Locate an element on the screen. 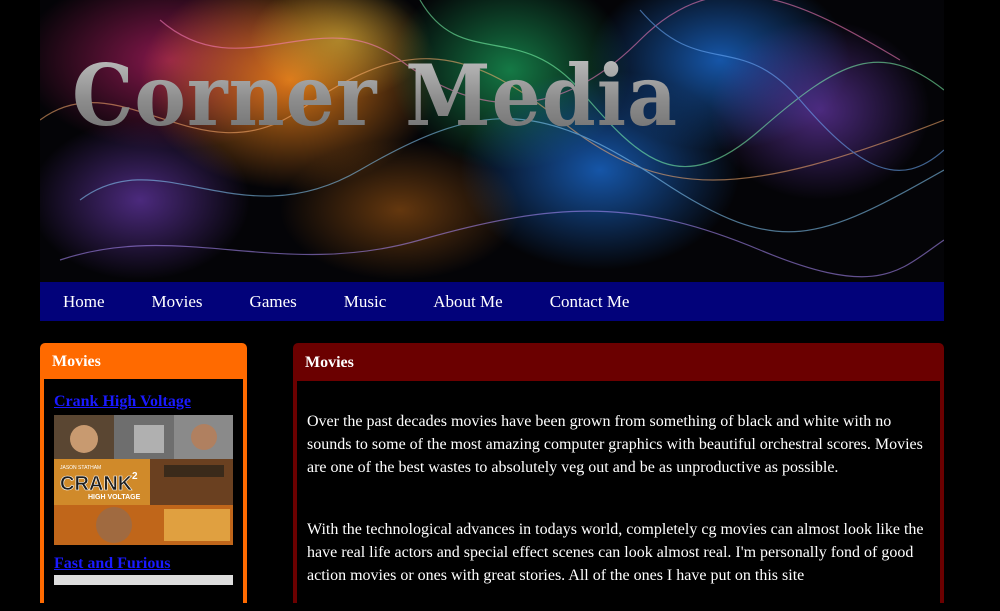 The width and height of the screenshot is (1000, 611). sidebar-body: Crank High Voltage JASON STATHAM CRANK 2 is located at coordinates (143, 494).